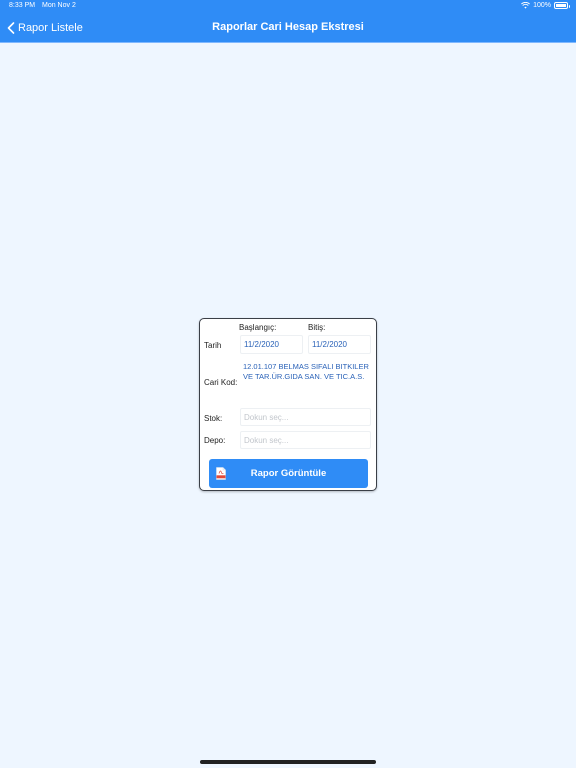 The image size is (576, 768). What do you see at coordinates (221, 473) in the screenshot?
I see `pdf-icon` at bounding box center [221, 473].